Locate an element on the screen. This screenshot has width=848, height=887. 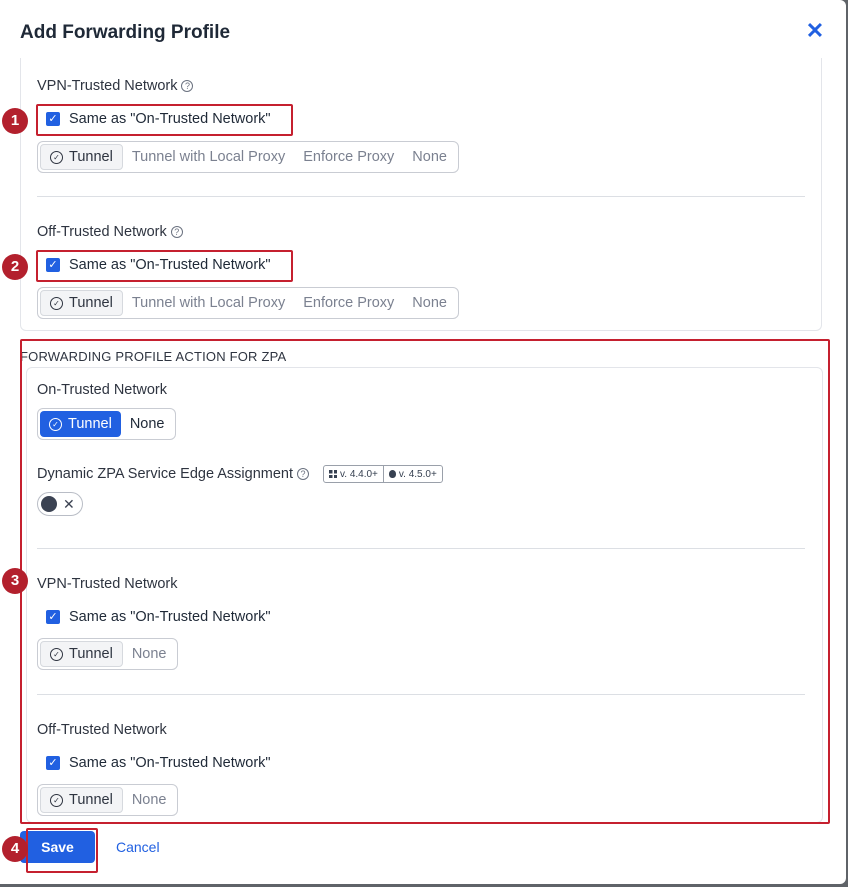
zia-vpn-option-tunnel-local-proxy: Tunnel with Local Proxy is located at coordinates (208, 157).